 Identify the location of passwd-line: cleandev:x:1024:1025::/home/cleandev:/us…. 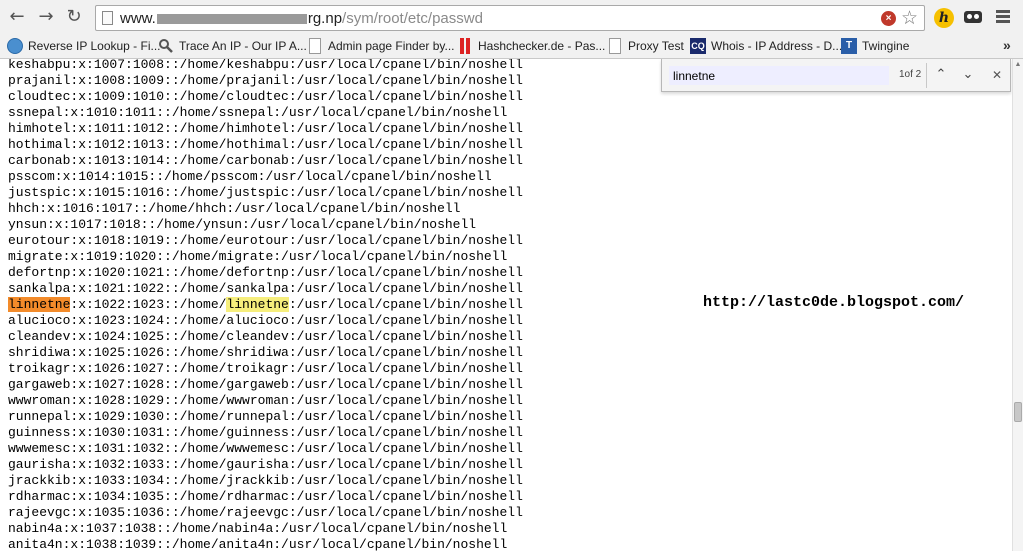
(265, 336).